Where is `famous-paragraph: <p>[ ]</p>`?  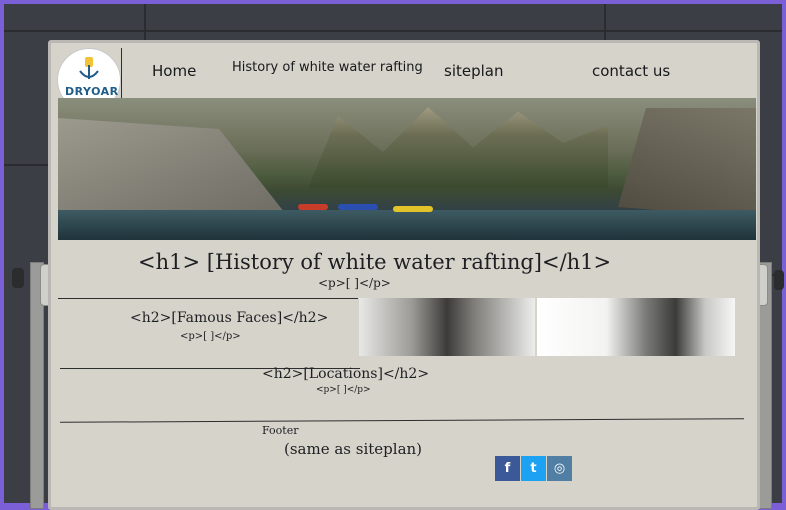
famous-paragraph: <p>[ ]</p> is located at coordinates (210, 336).